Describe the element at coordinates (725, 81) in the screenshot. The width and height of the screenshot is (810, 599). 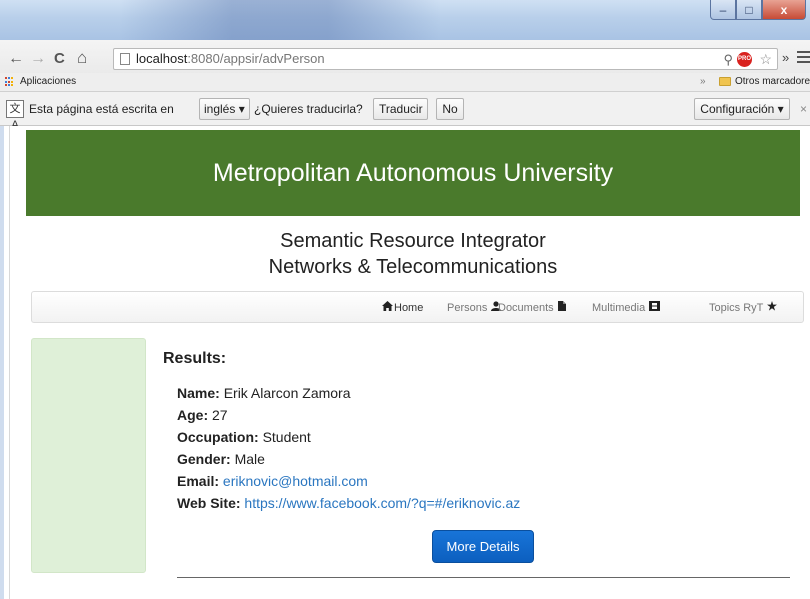
I see `folder-icon` at that location.